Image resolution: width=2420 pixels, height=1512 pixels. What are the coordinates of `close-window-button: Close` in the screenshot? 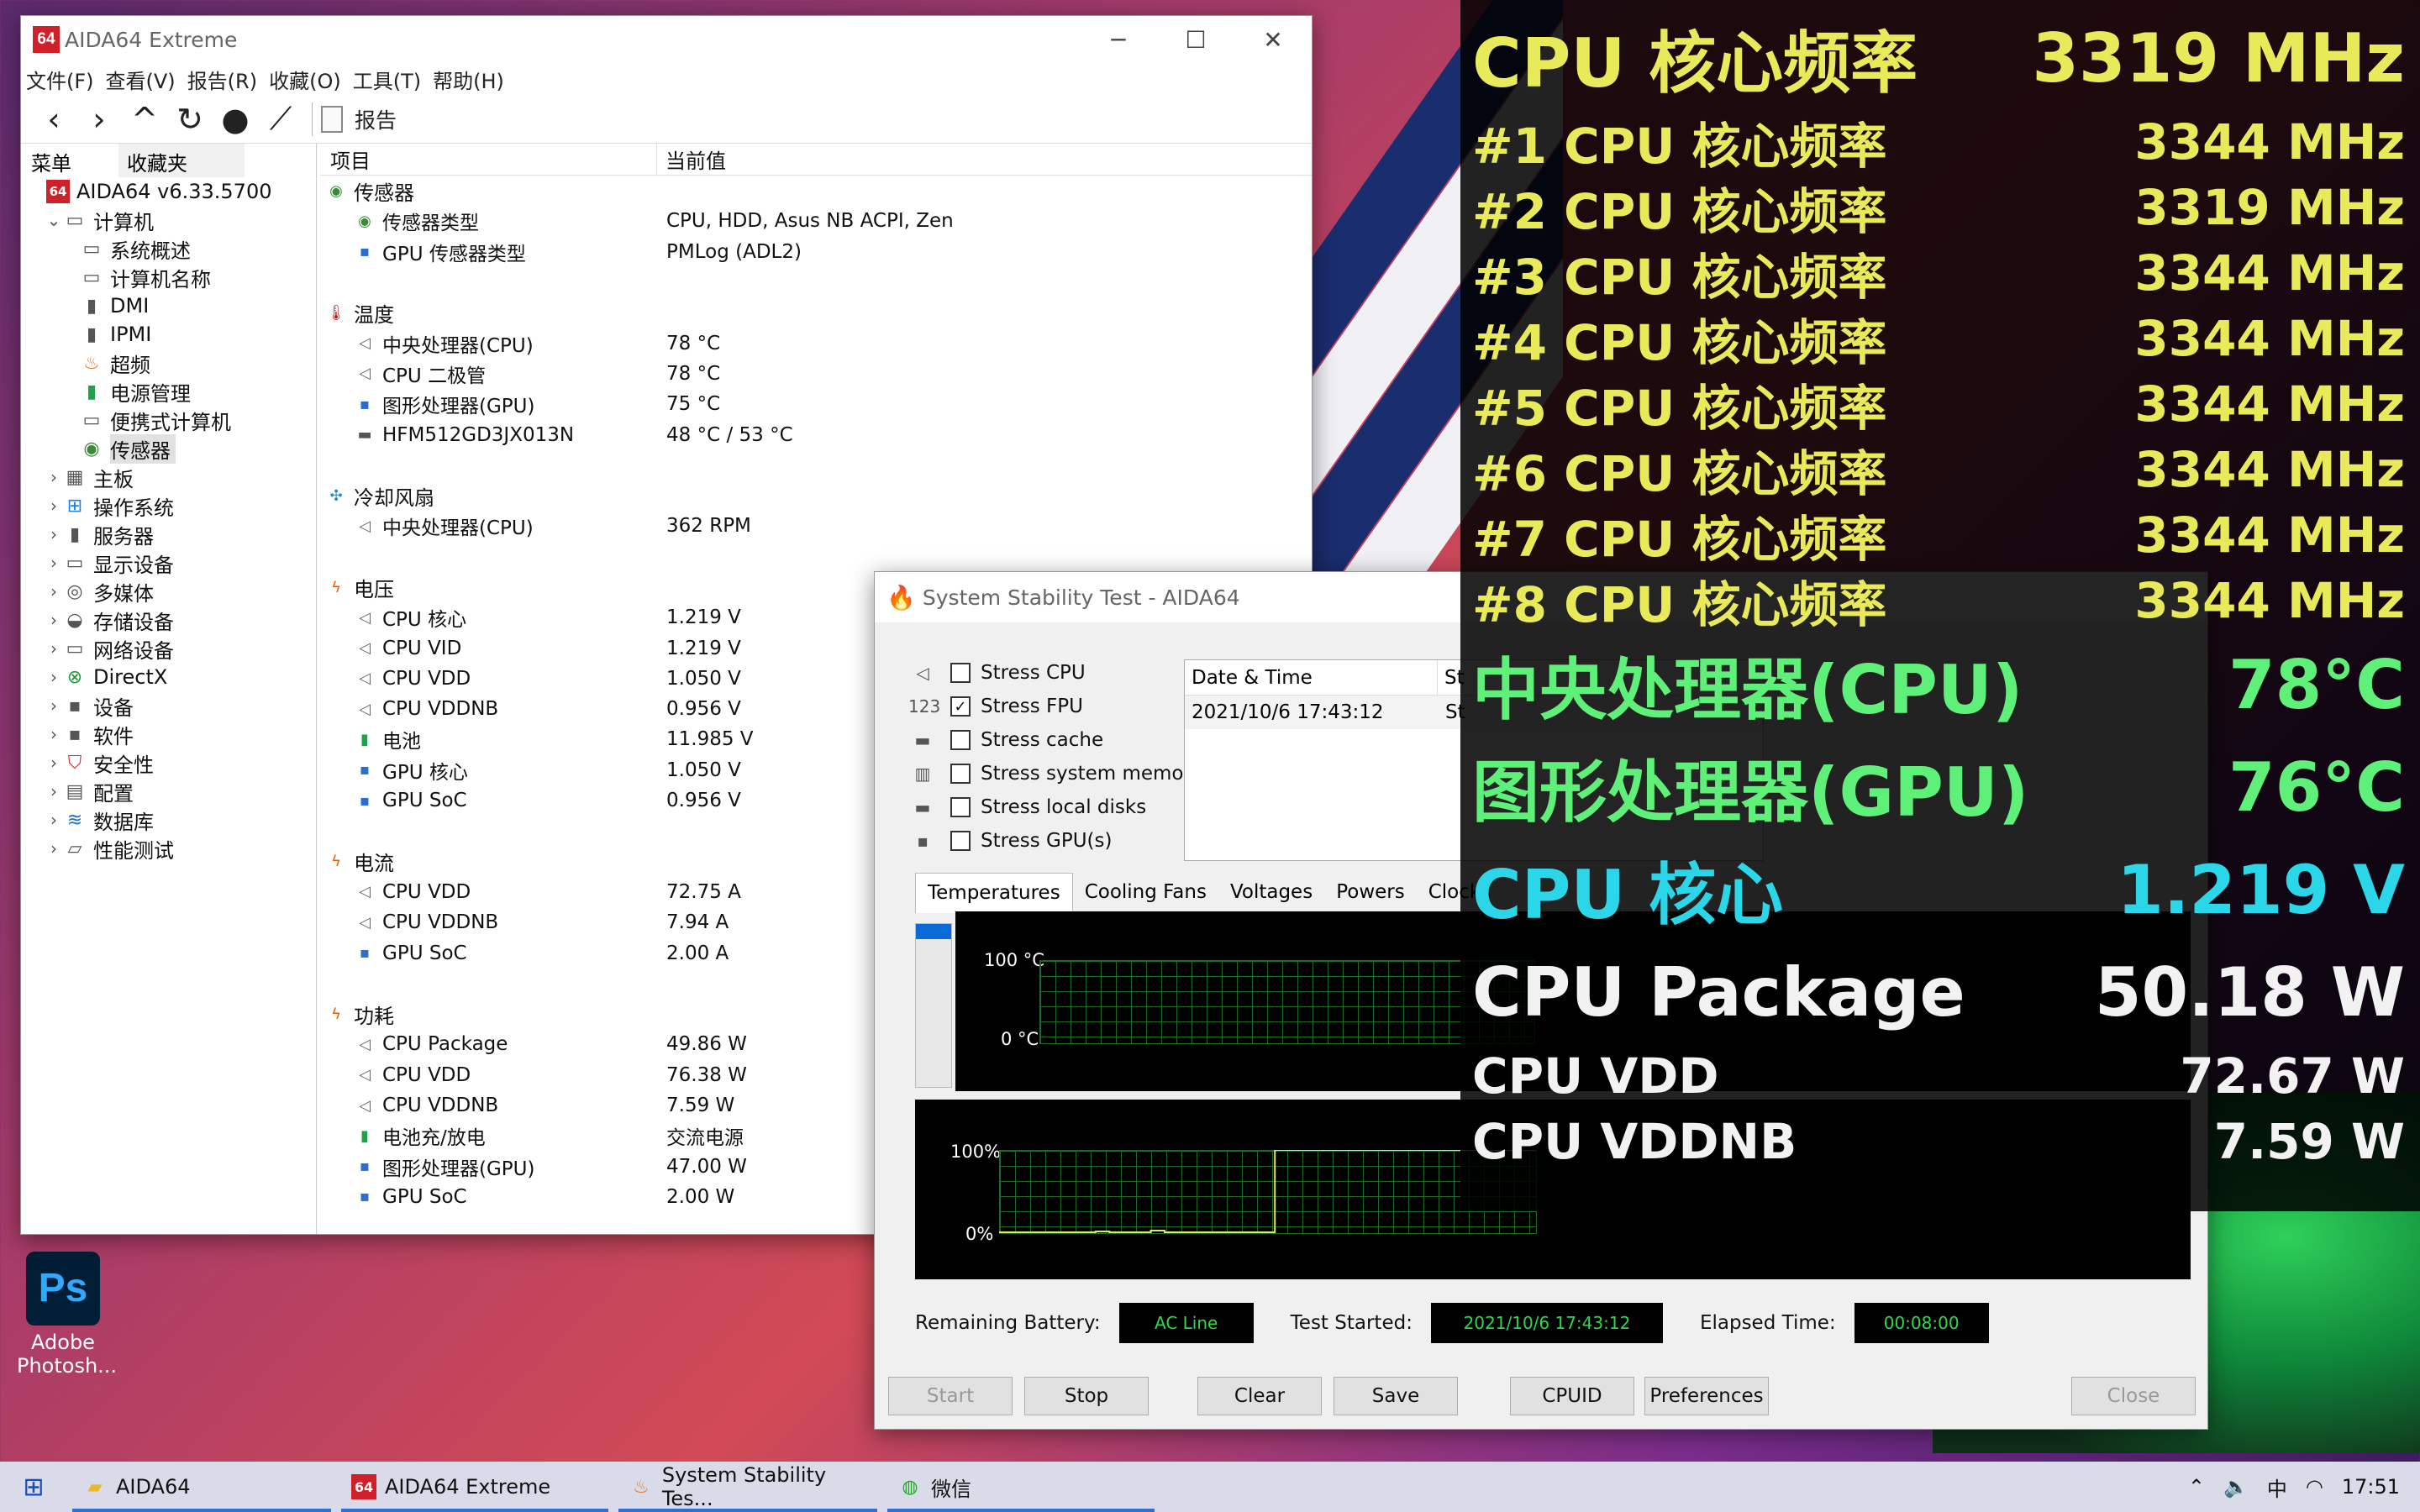 It's located at (2133, 1396).